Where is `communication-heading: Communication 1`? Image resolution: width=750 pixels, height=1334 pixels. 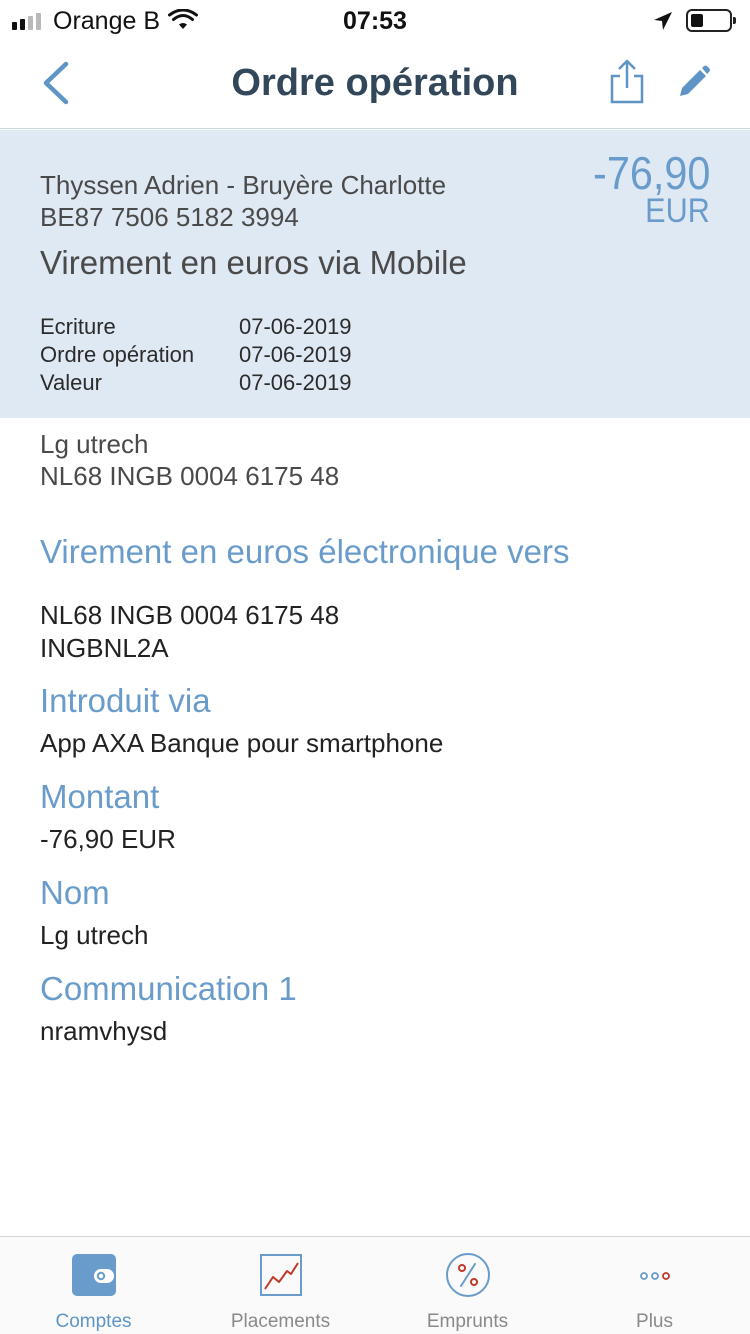
communication-heading: Communication 1 is located at coordinates (168, 988).